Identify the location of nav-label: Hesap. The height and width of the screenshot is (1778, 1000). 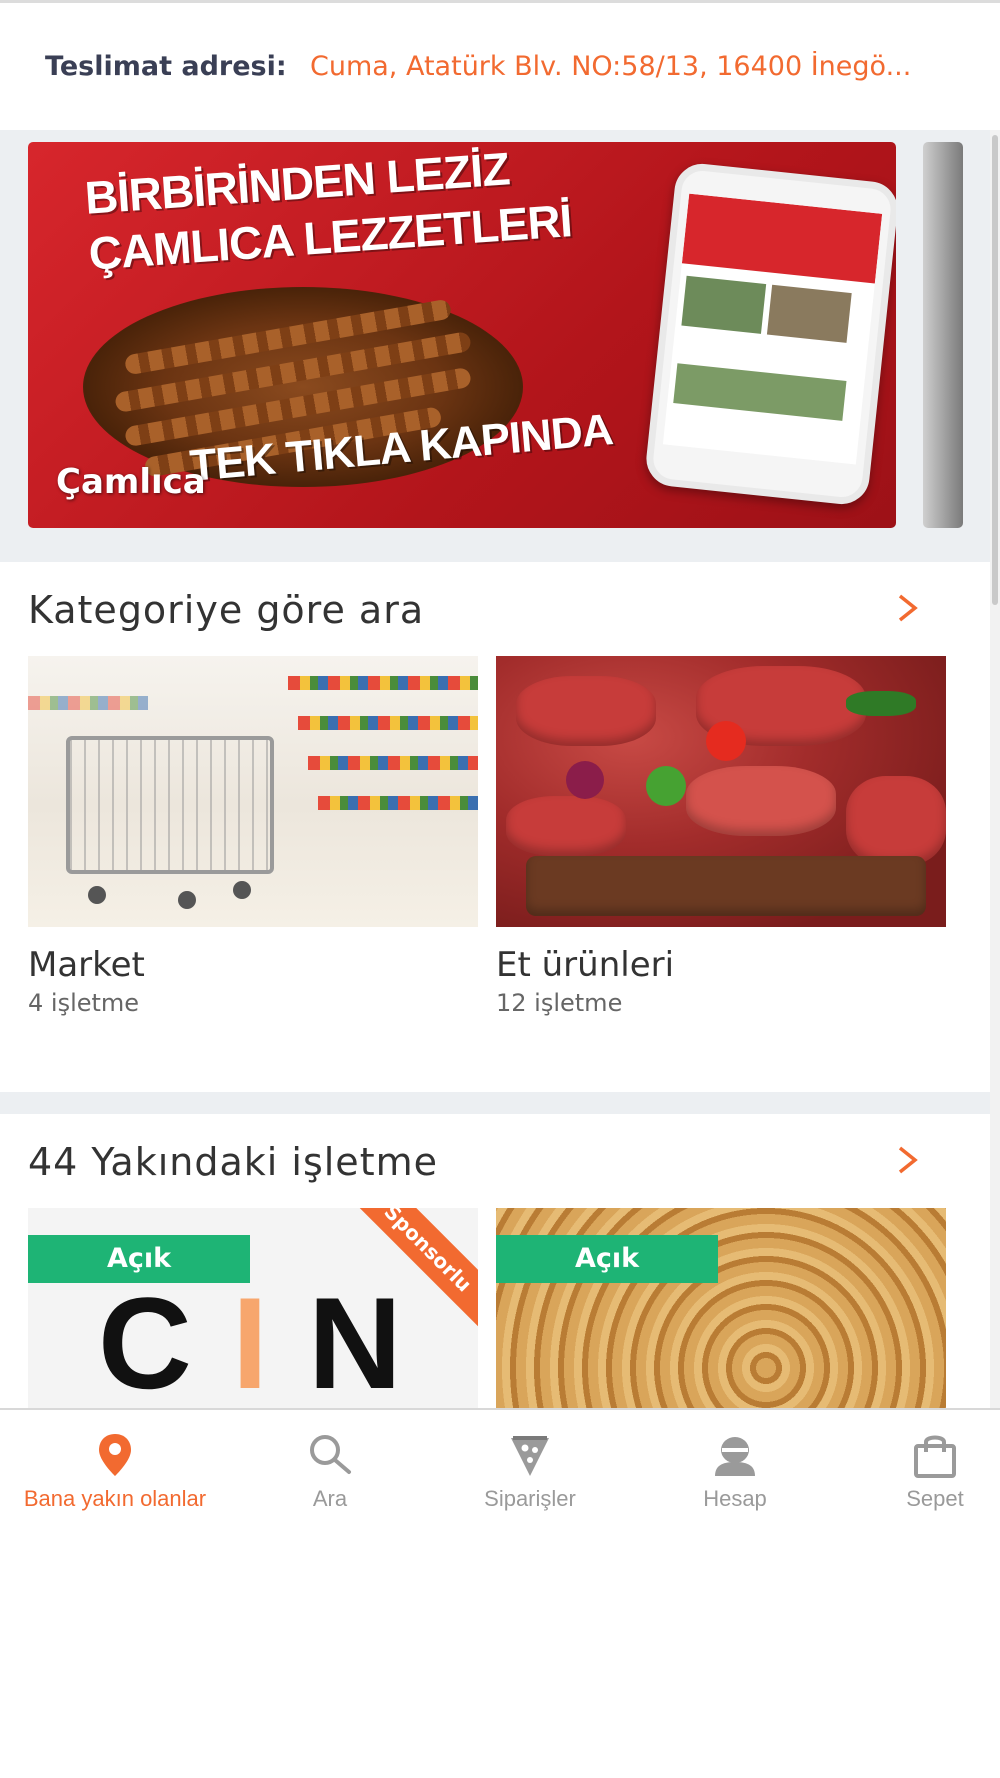
(735, 1498).